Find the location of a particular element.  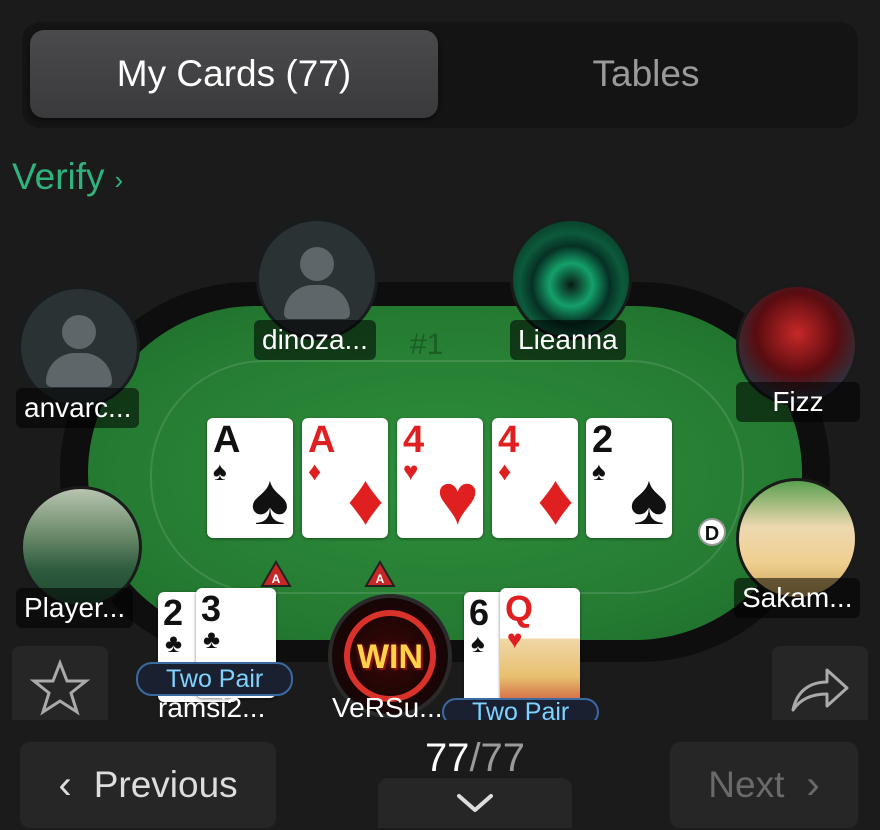

chevron-down-icon is located at coordinates (475, 803).